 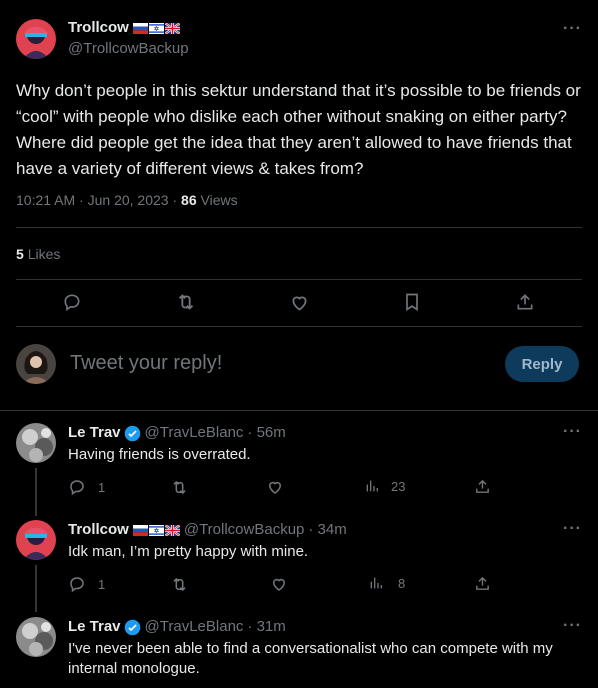 What do you see at coordinates (98, 28) in the screenshot?
I see `author-name: Trollcow` at bounding box center [98, 28].